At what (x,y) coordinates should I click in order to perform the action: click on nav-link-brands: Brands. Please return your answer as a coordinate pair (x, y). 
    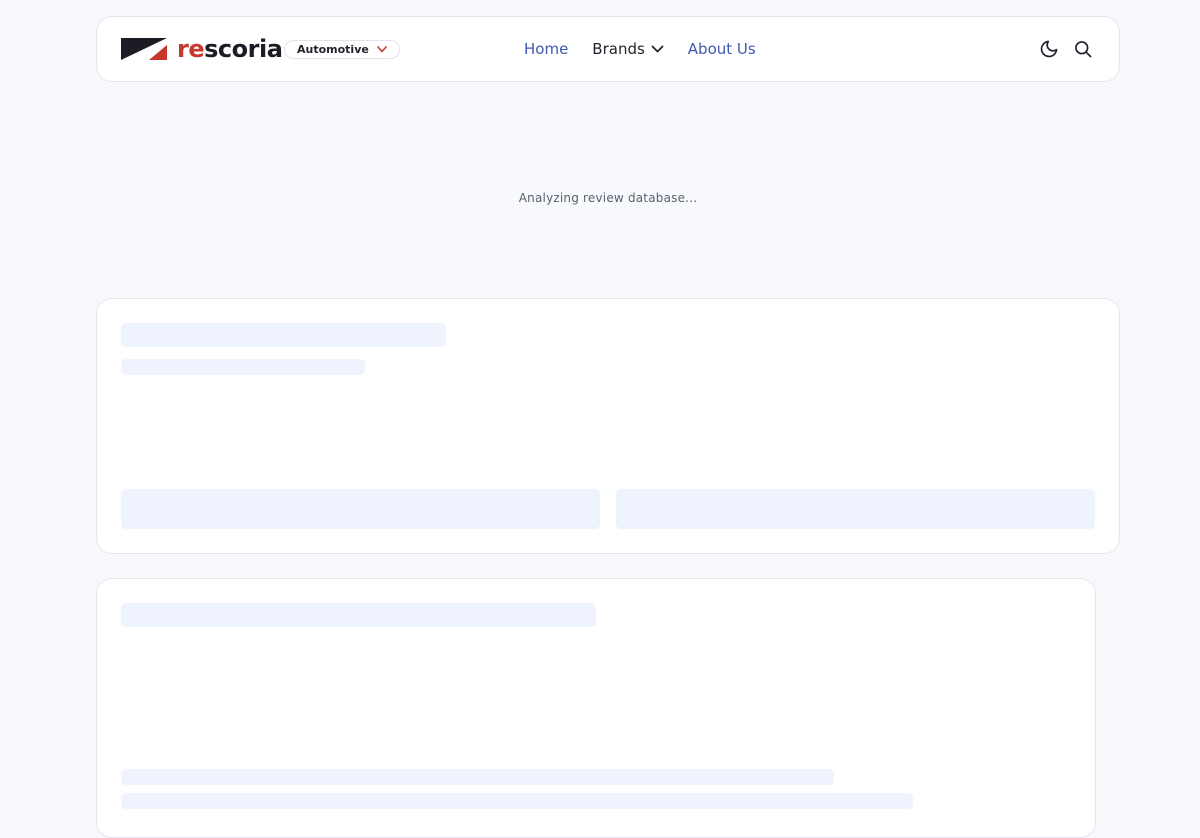
    Looking at the image, I should click on (628, 49).